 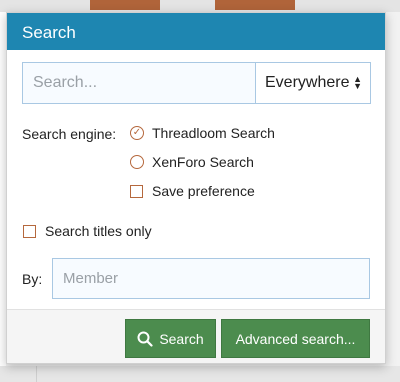 I want to click on save-preference-checkbox: Save preference, so click(x=192, y=191).